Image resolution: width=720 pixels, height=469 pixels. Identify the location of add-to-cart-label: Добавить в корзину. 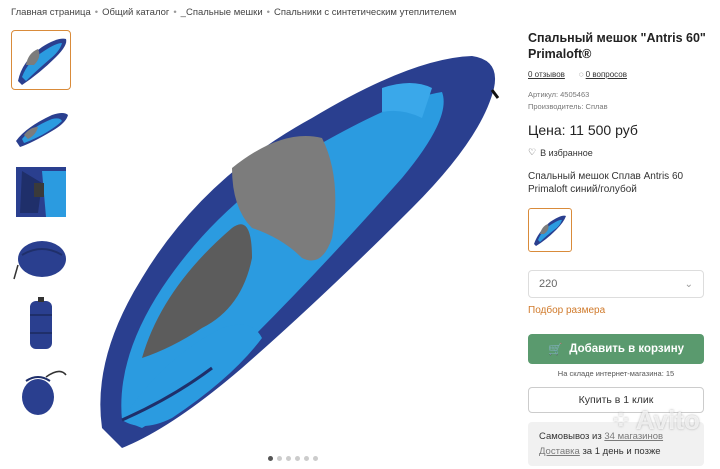
(627, 349).